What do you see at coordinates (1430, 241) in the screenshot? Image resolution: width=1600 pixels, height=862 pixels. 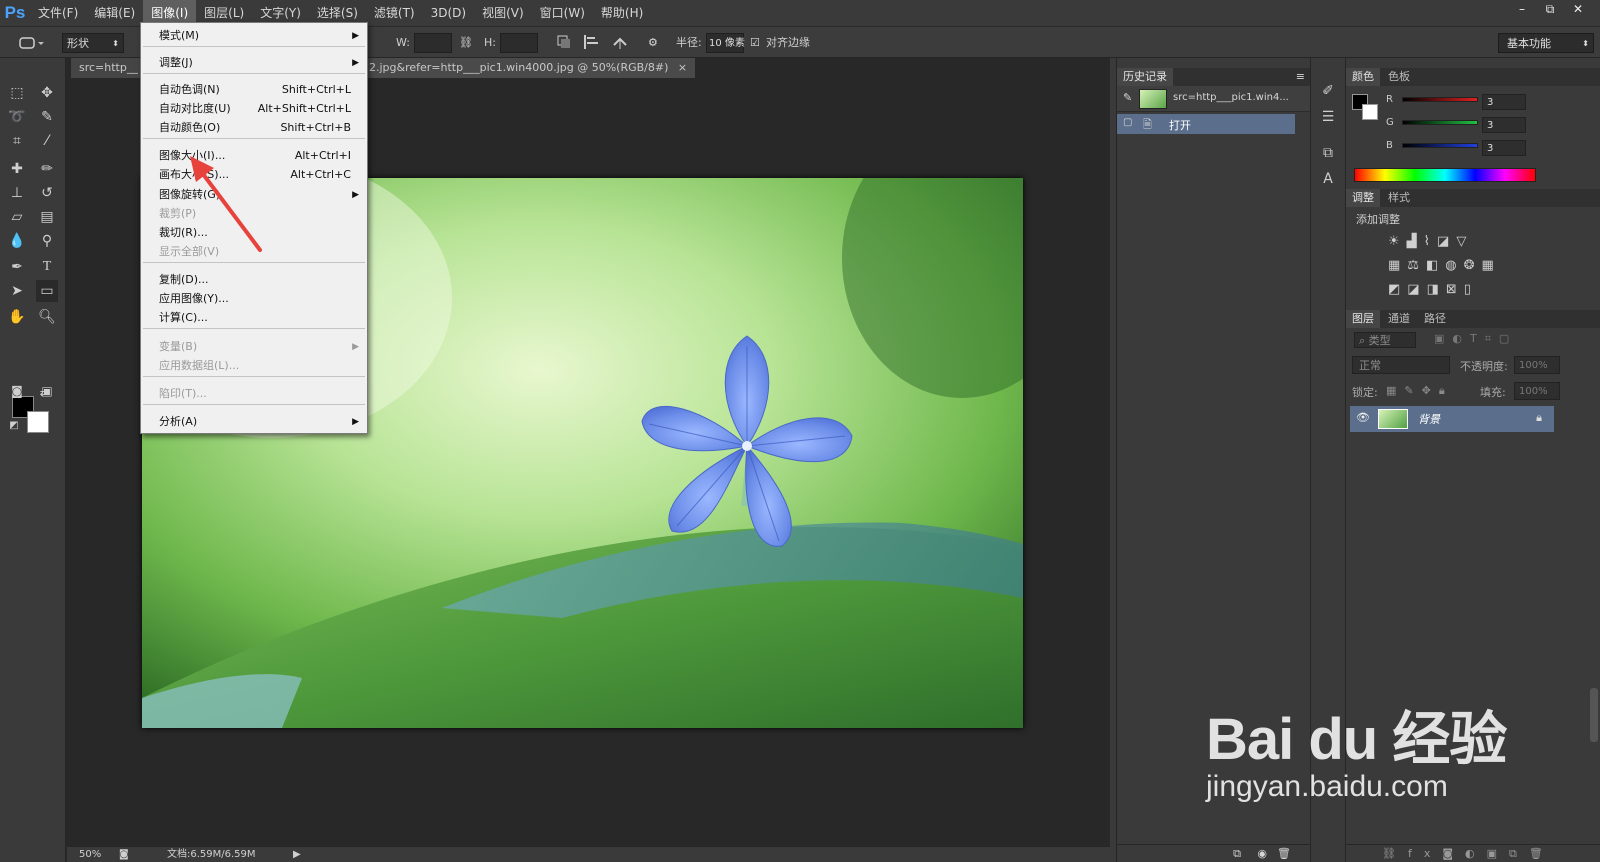 I see `curves-icon: ⌇` at bounding box center [1430, 241].